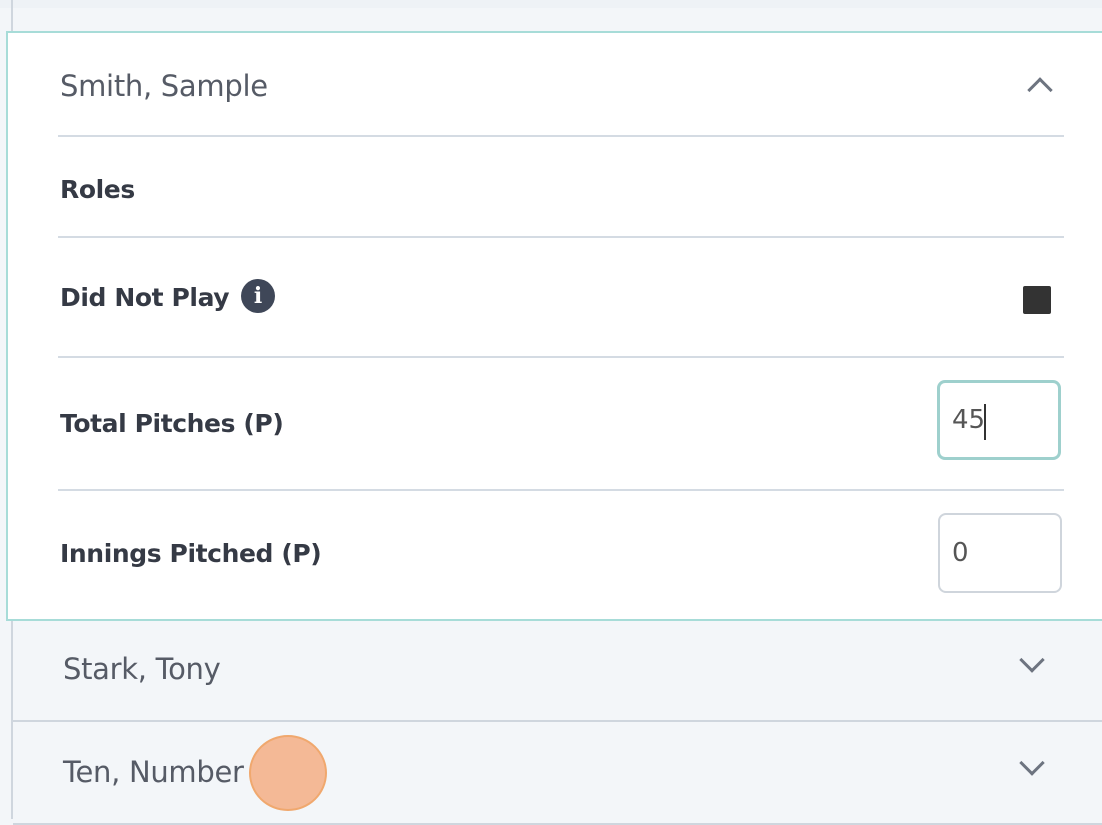 This screenshot has height=825, width=1102. What do you see at coordinates (1000, 553) in the screenshot?
I see `innings-pitched-input` at bounding box center [1000, 553].